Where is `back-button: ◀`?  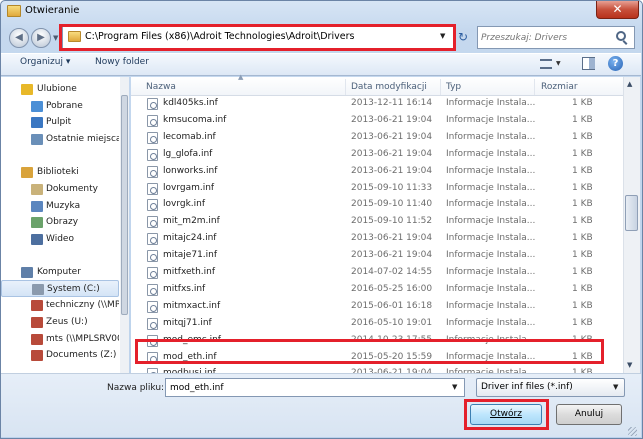
back-button: ◀ is located at coordinates (19, 38).